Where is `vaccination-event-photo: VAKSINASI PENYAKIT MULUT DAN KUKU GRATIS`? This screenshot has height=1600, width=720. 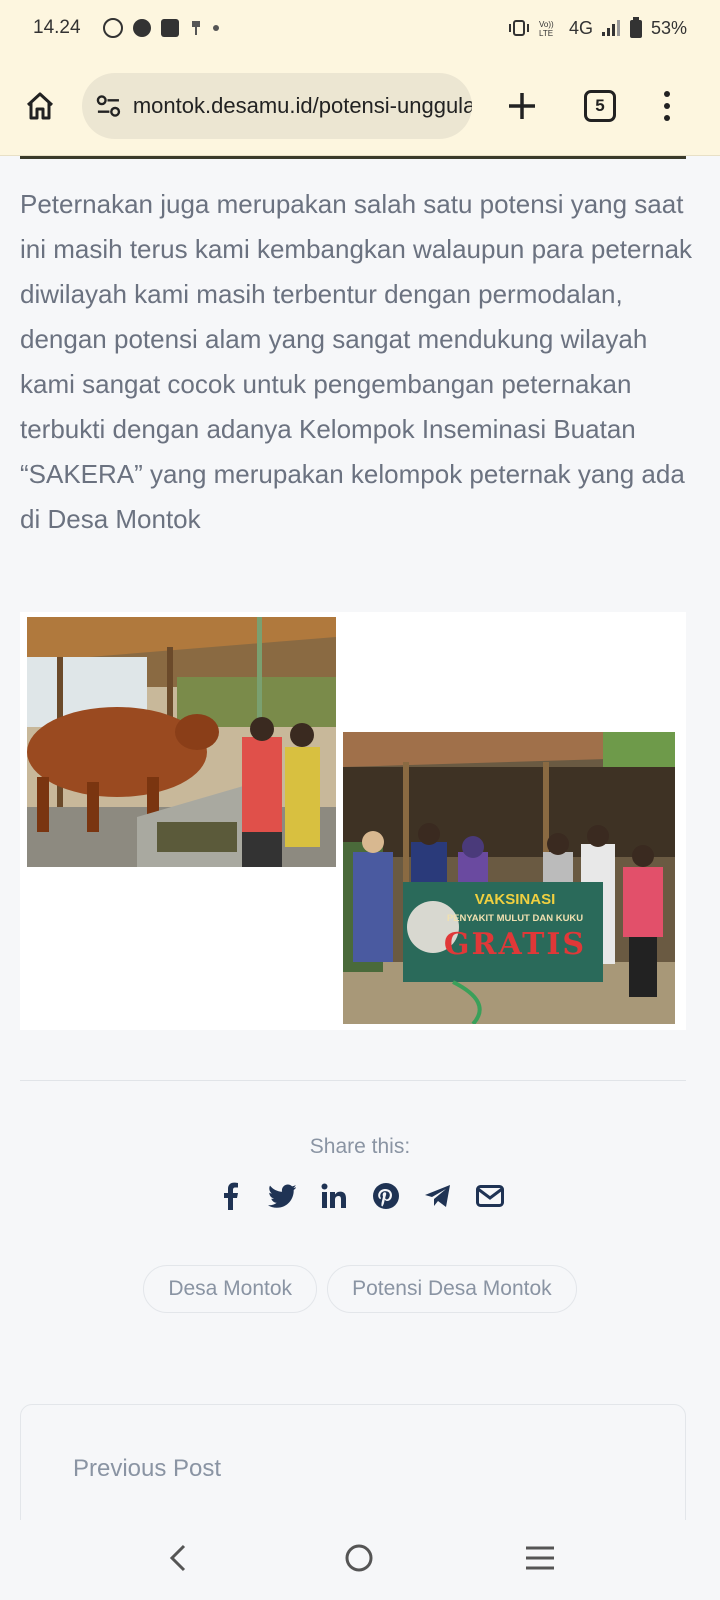
vaccination-event-photo: VAKSINASI PENYAKIT MULUT DAN KUKU GRATIS is located at coordinates (509, 878).